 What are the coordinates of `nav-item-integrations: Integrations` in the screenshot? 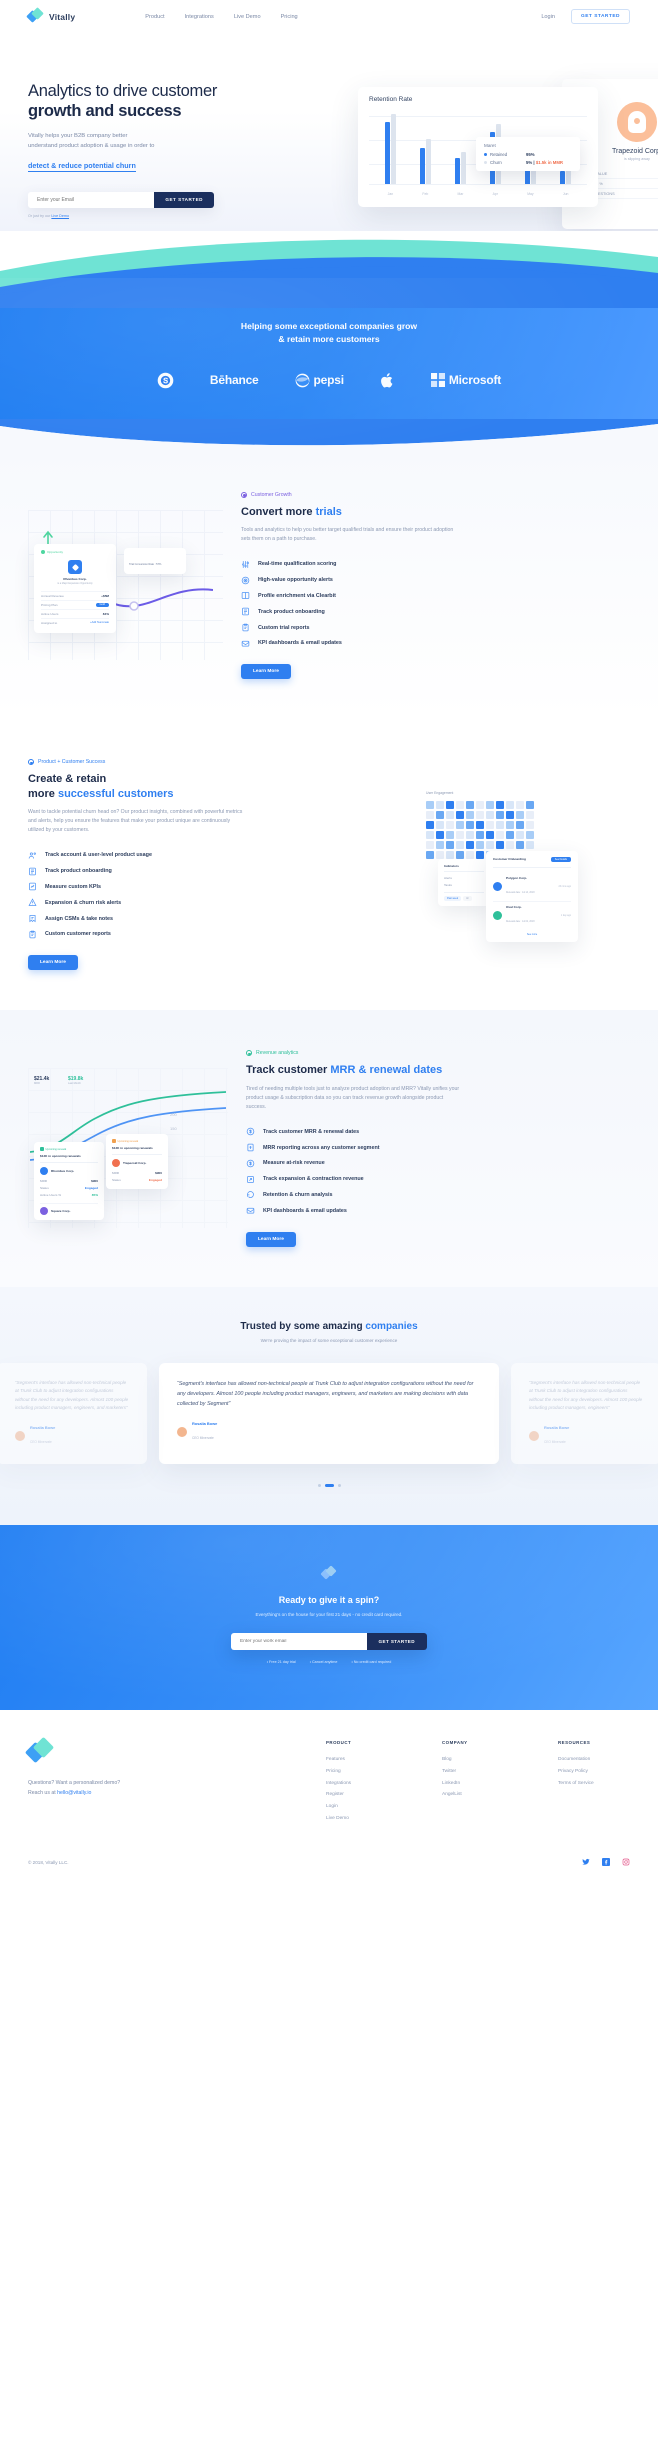 It's located at (199, 17).